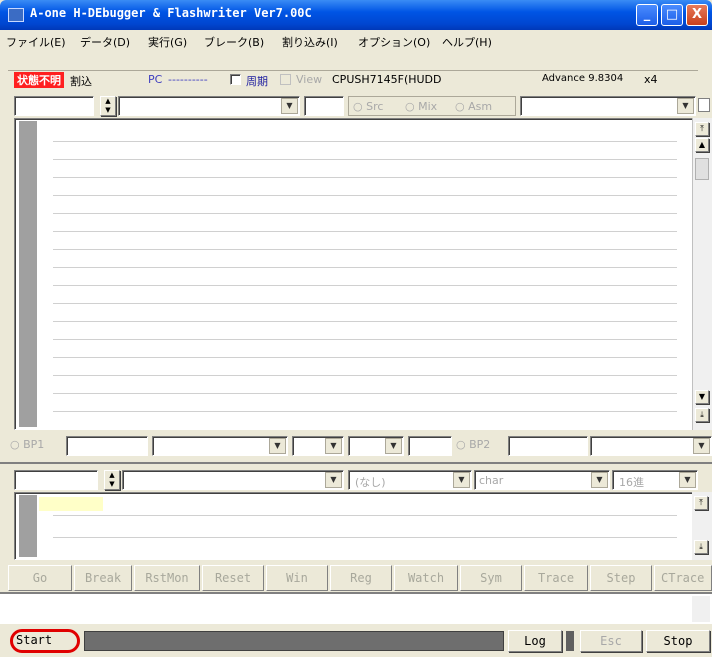  Describe the element at coordinates (107, 446) in the screenshot. I see `bp1-address-input` at that location.